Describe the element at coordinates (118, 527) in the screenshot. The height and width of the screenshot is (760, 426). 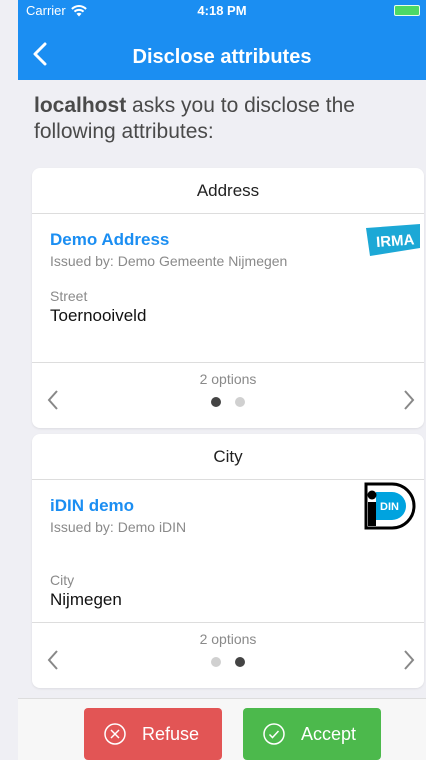
I see `credential-issuer: Issued by: Demo iDIN` at that location.